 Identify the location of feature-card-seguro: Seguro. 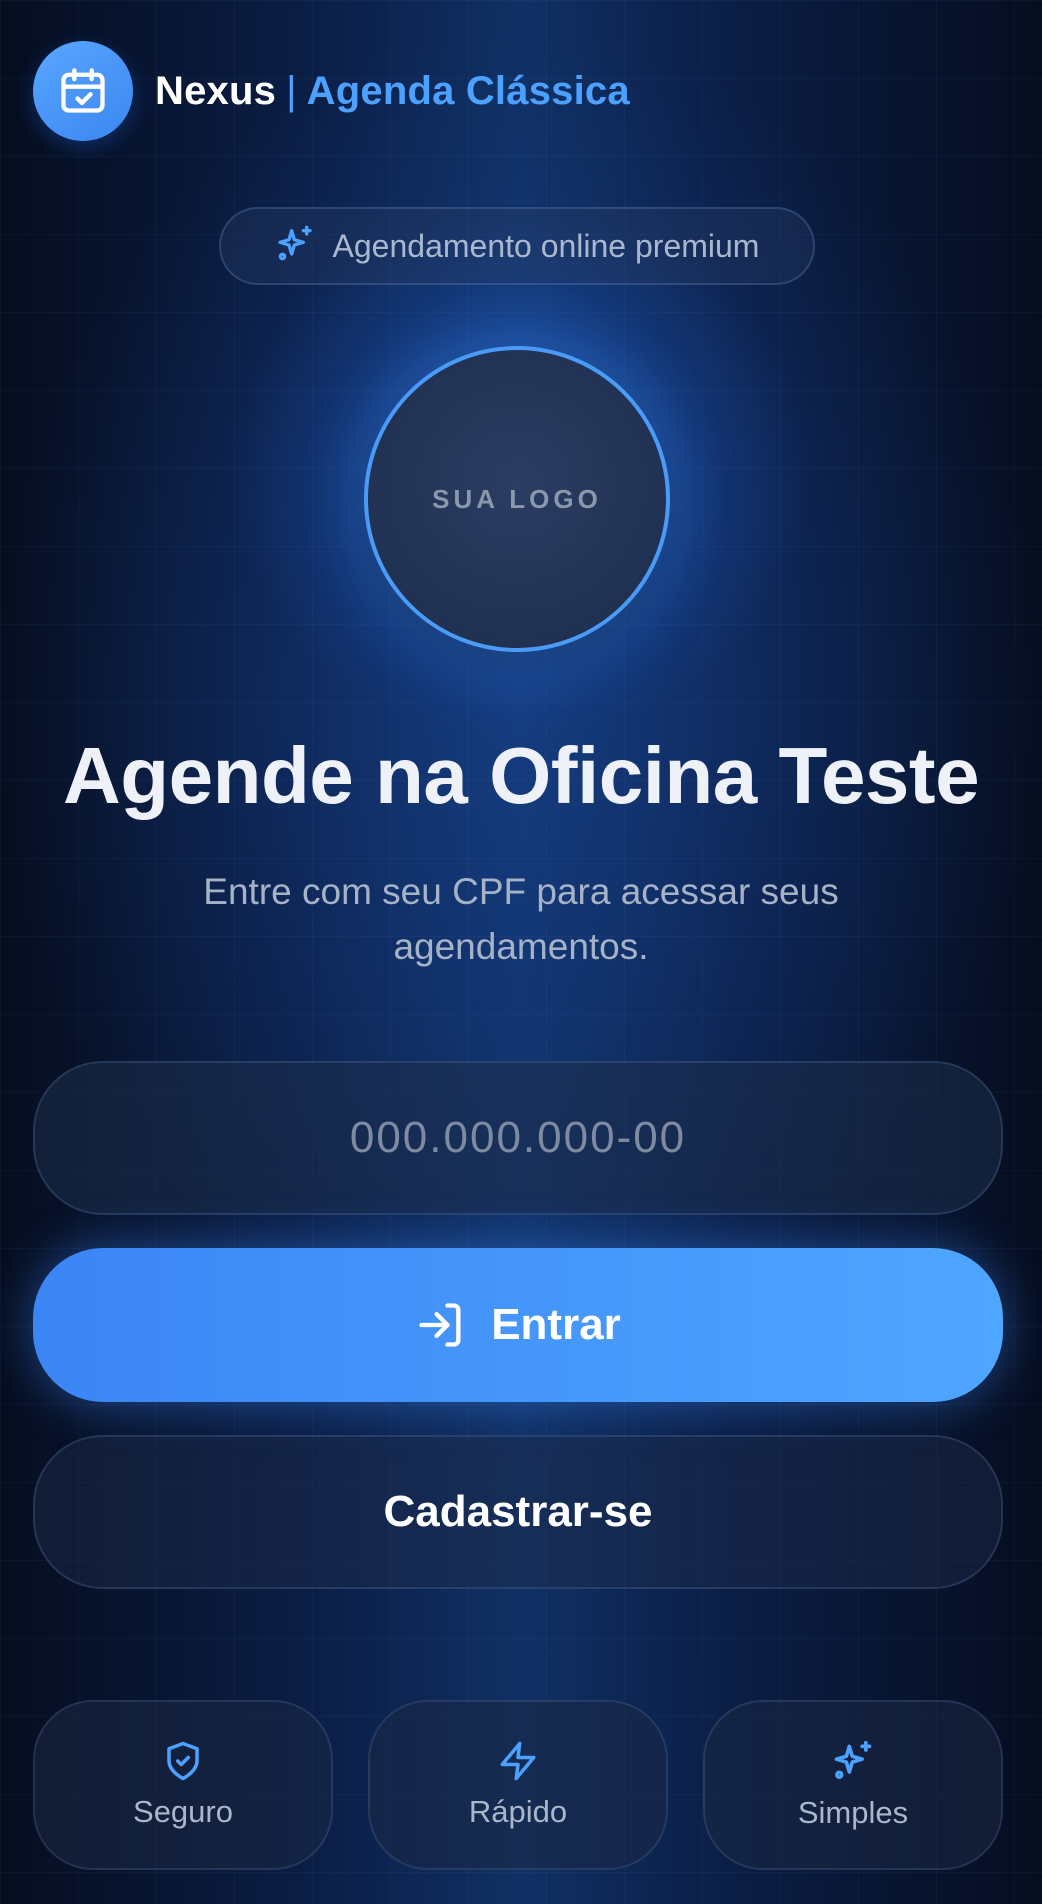
(183, 1785).